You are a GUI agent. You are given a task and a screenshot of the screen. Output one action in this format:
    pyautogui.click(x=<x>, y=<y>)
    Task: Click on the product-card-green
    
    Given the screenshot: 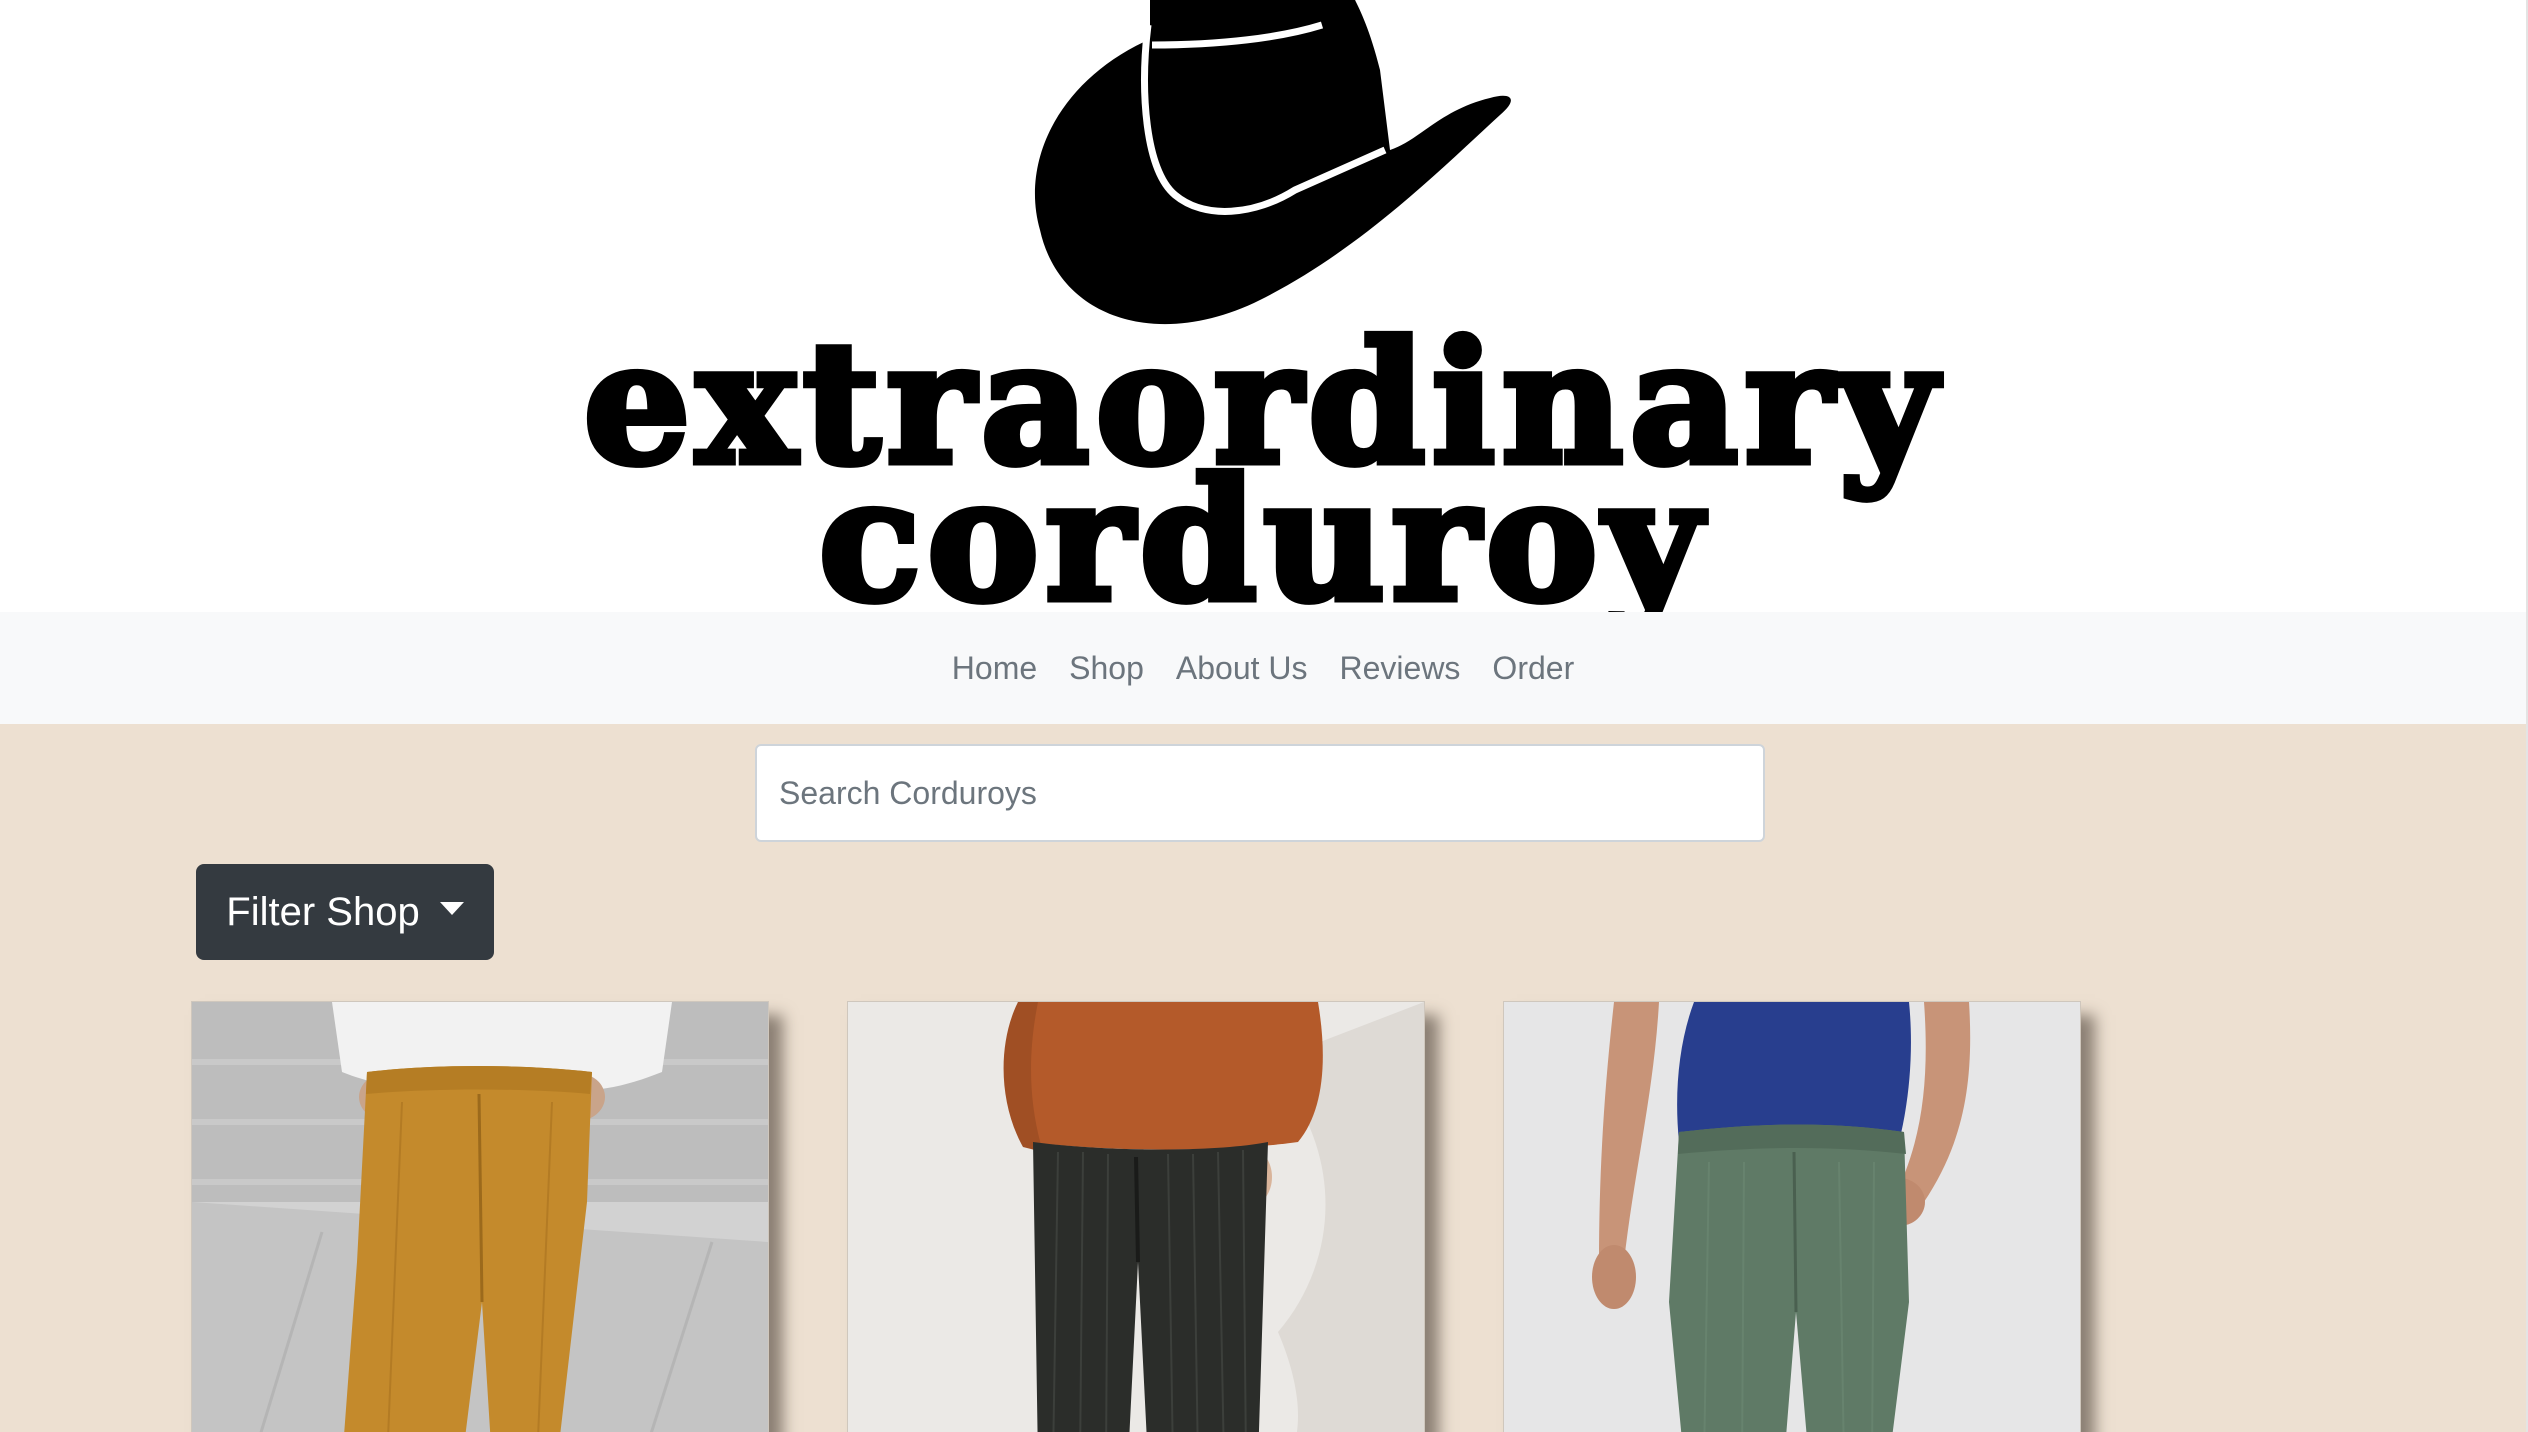 What is the action you would take?
    pyautogui.click(x=1792, y=1216)
    